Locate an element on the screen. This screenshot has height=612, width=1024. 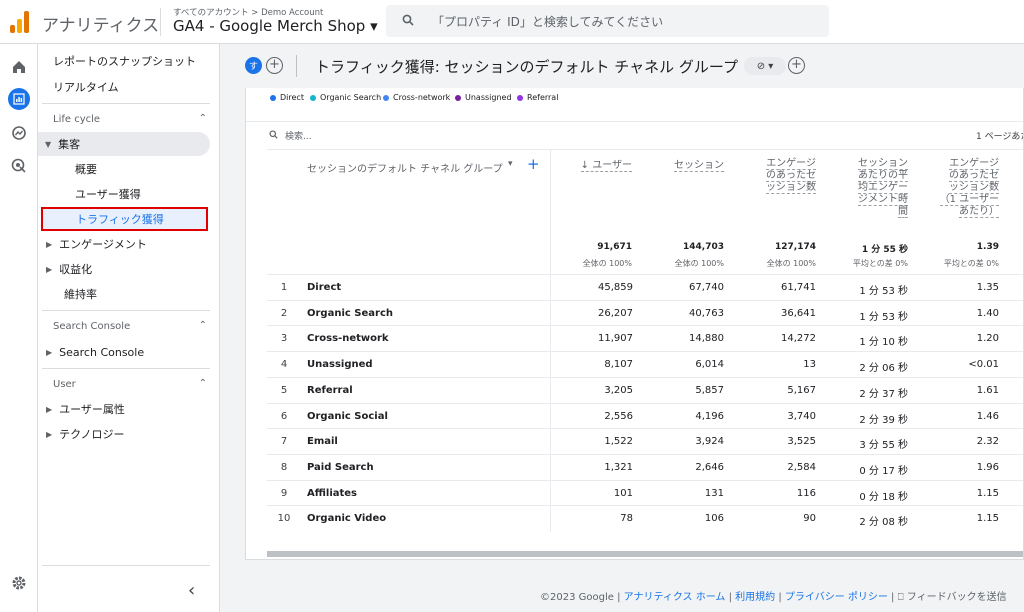
dropdown-icon: ▾ is located at coordinates (510, 164).